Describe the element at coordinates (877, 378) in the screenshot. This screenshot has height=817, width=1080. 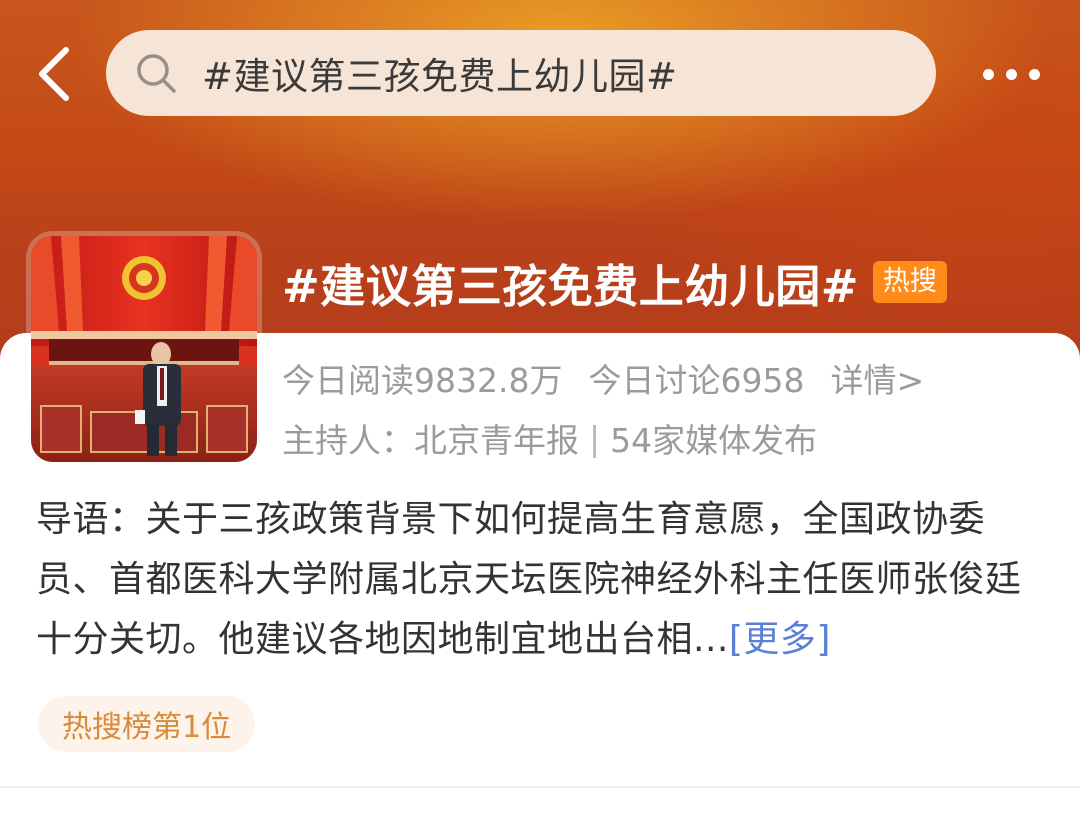
I see `details-link: 详情>` at that location.